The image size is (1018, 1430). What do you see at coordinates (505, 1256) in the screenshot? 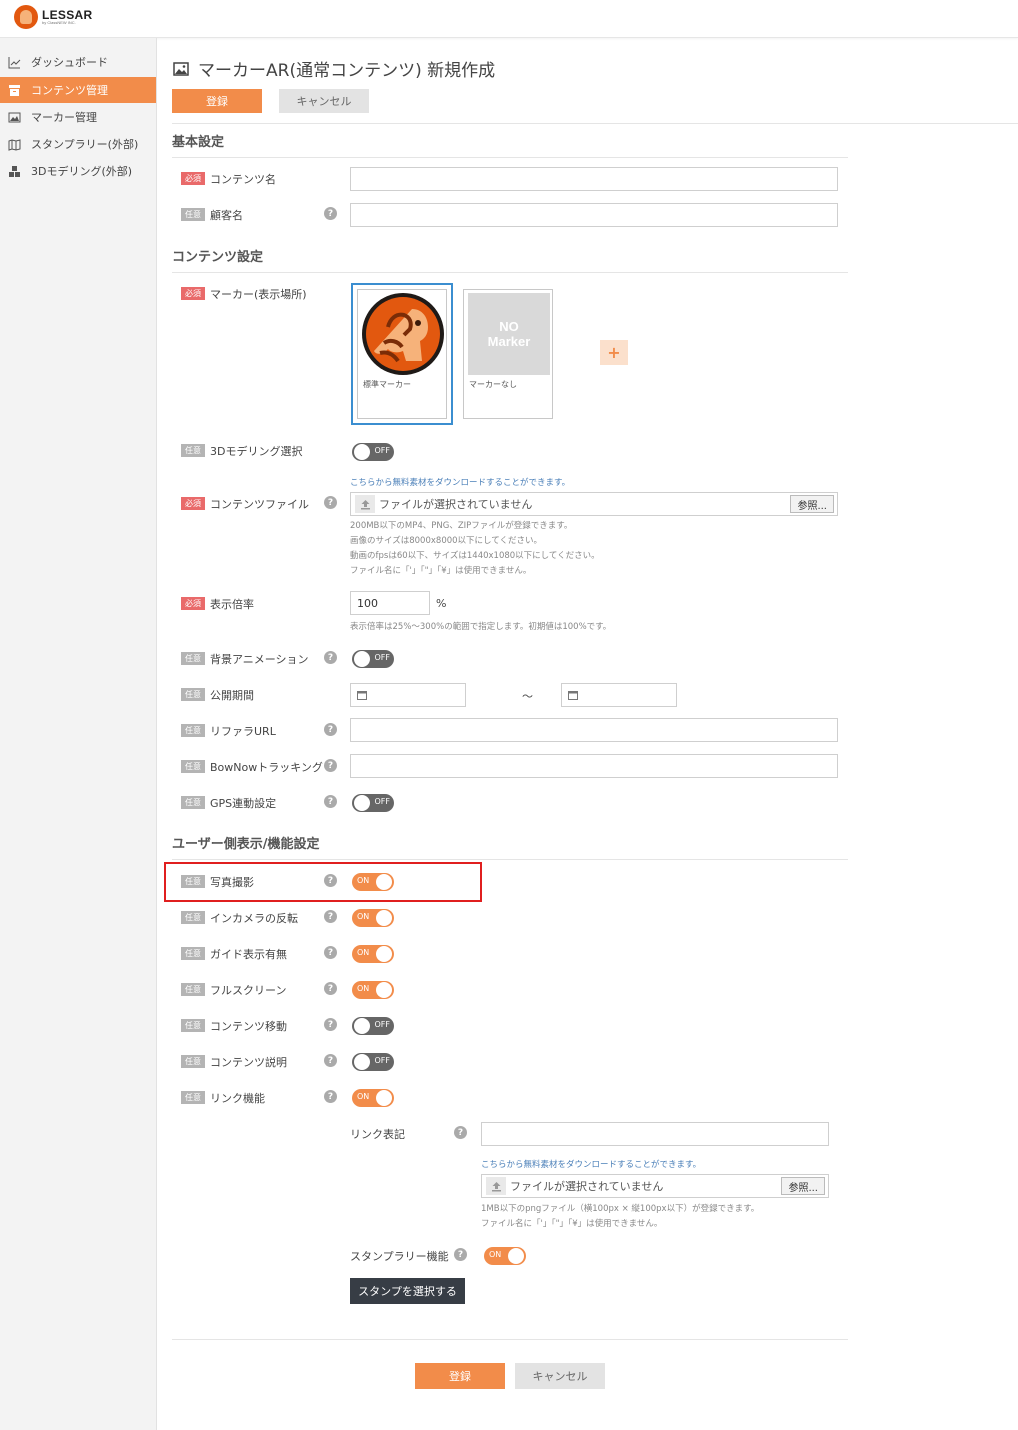
I see `stamp-rally-toggle: ON` at bounding box center [505, 1256].